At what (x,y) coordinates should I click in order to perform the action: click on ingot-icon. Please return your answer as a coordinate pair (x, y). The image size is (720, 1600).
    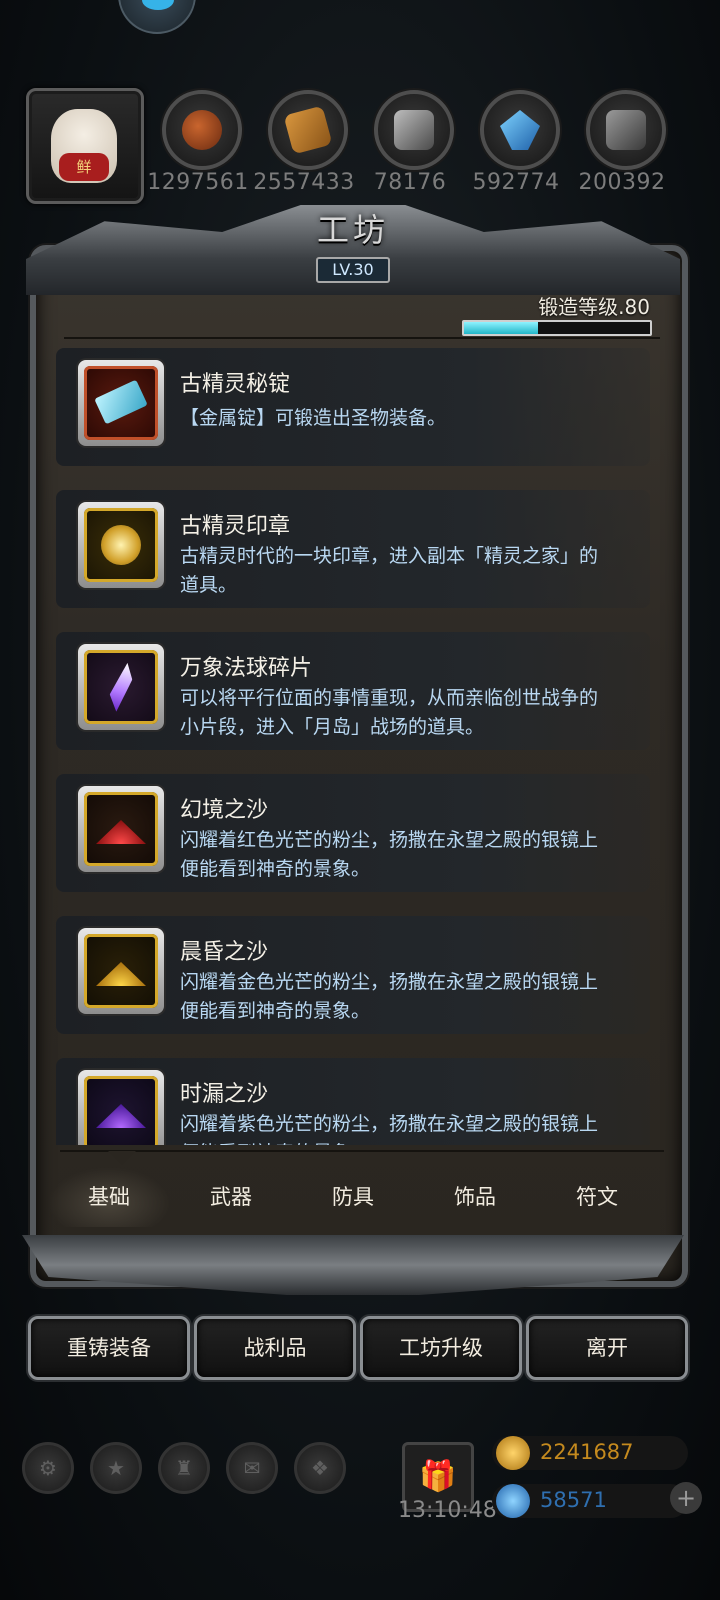
    Looking at the image, I should click on (121, 402).